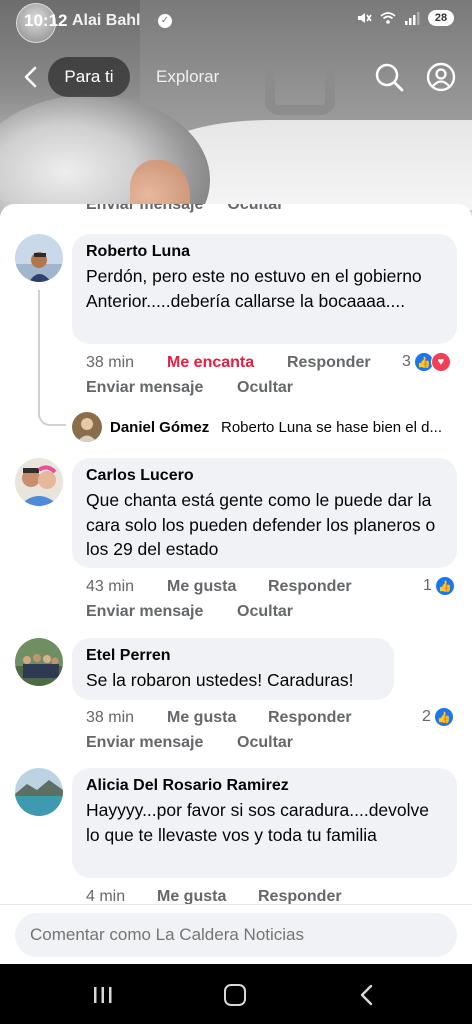 This screenshot has width=472, height=1024. Describe the element at coordinates (366, 995) in the screenshot. I see `nav-back-icon` at that location.